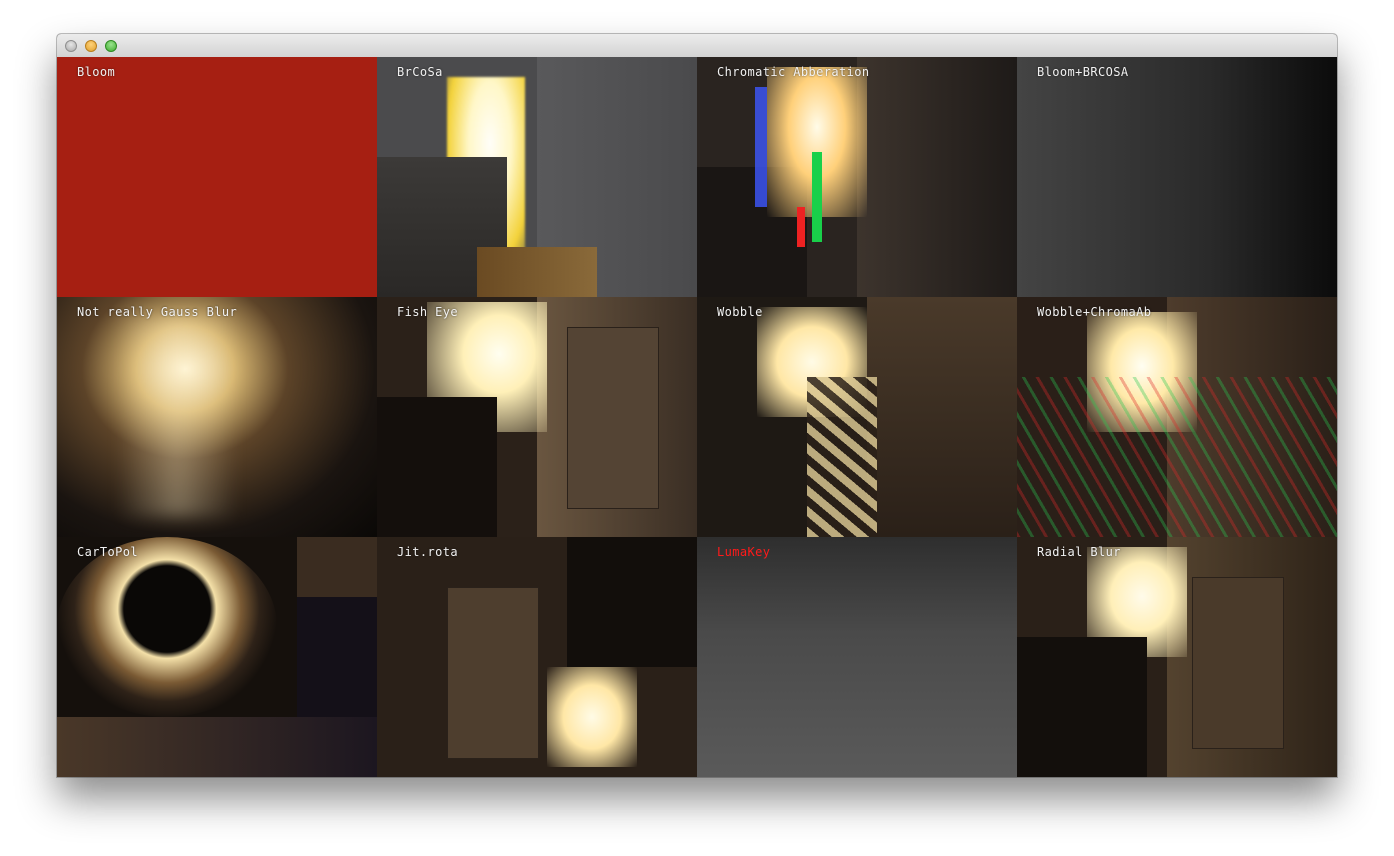 The width and height of the screenshot is (1394, 856). I want to click on effect-label: LumaKey, so click(744, 552).